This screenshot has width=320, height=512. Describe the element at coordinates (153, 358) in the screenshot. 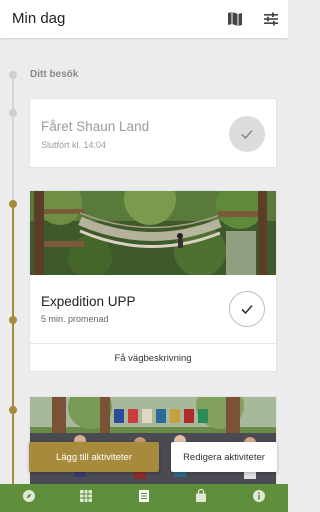

I see `get-directions-button: Få vägbeskrivning` at that location.